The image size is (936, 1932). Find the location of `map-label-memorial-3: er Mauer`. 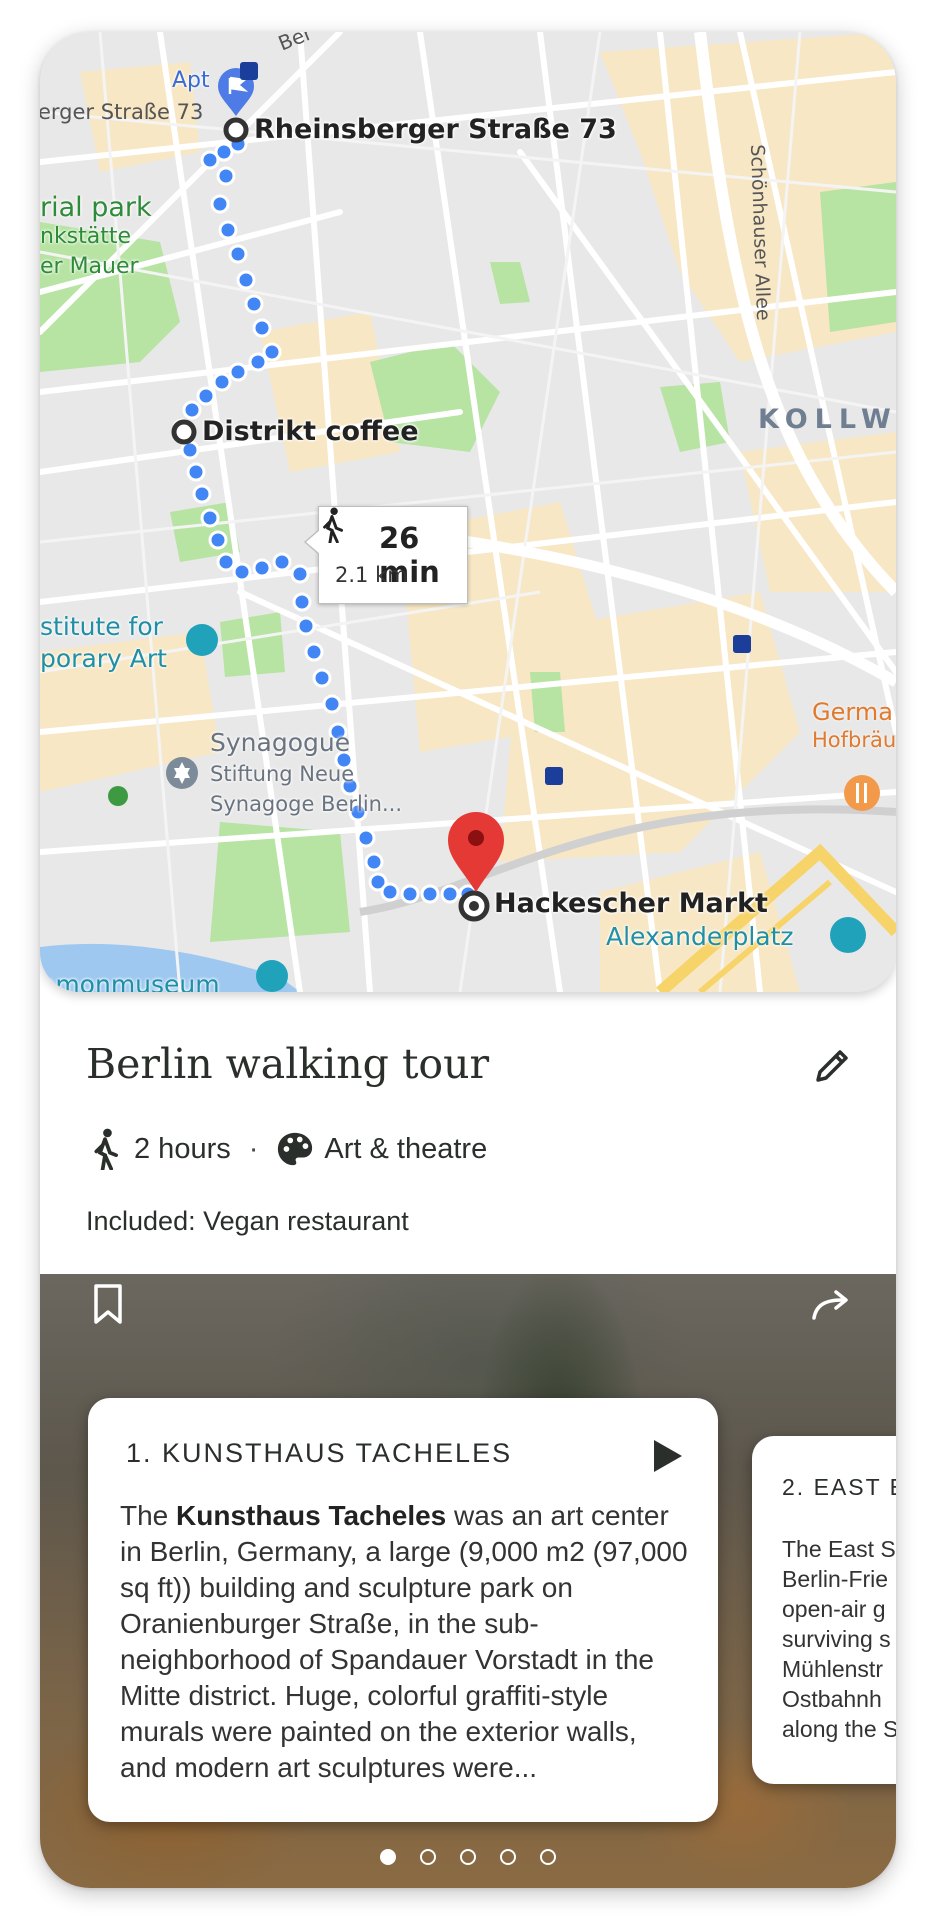

map-label-memorial-3: er Mauer is located at coordinates (89, 266).